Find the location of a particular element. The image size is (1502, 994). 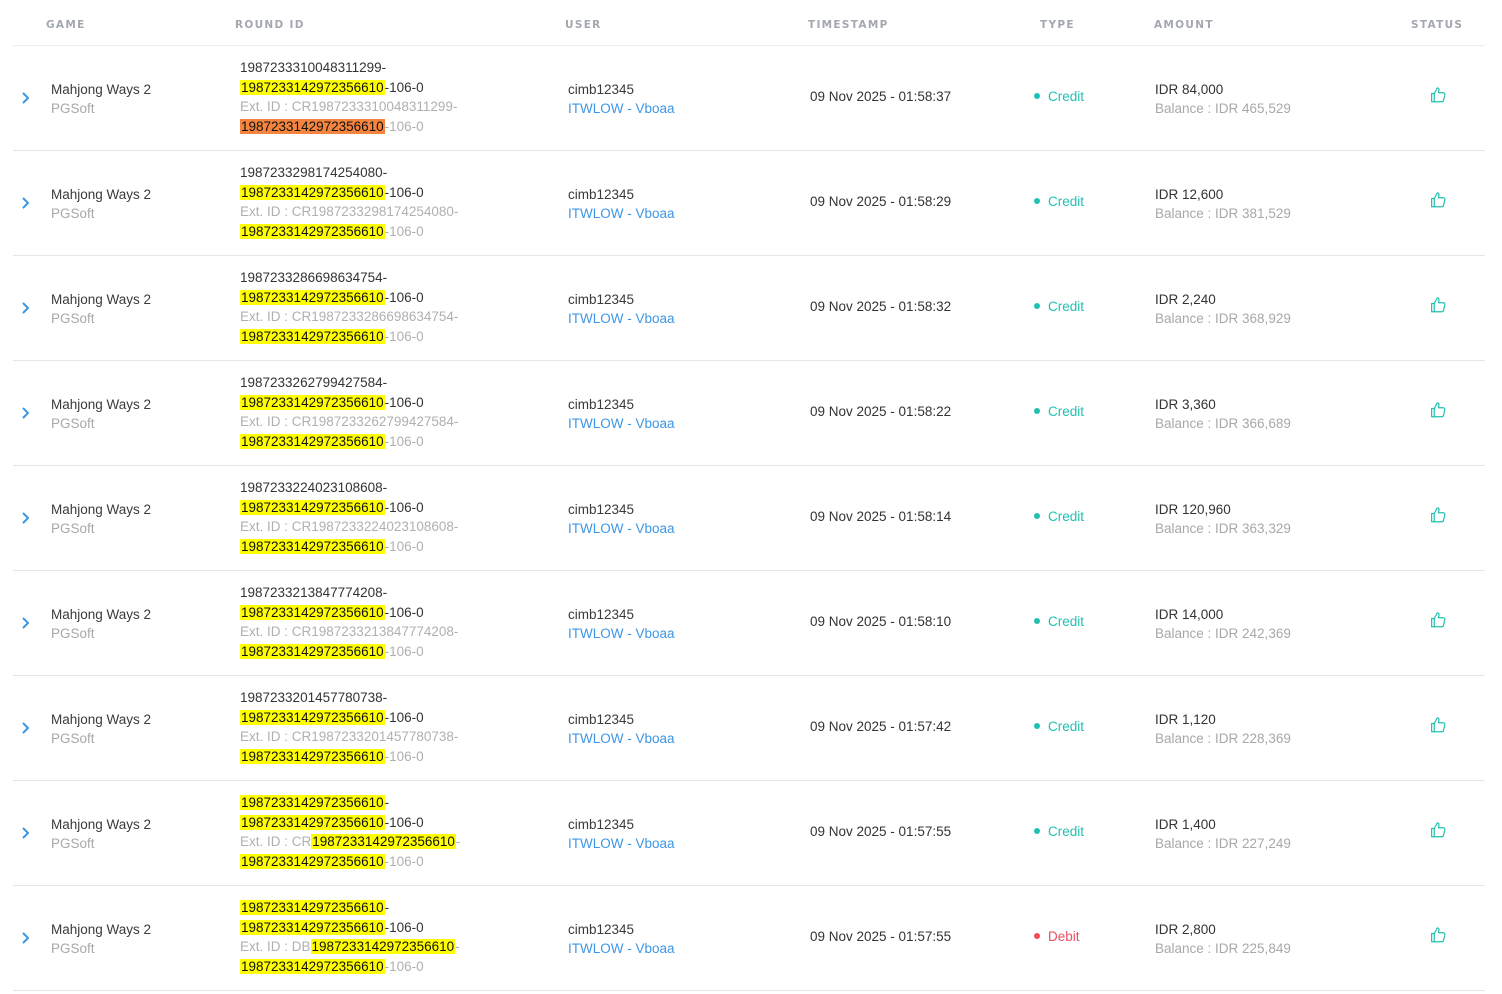

round-id-text: 1987233286698634754- is located at coordinates (314, 277).